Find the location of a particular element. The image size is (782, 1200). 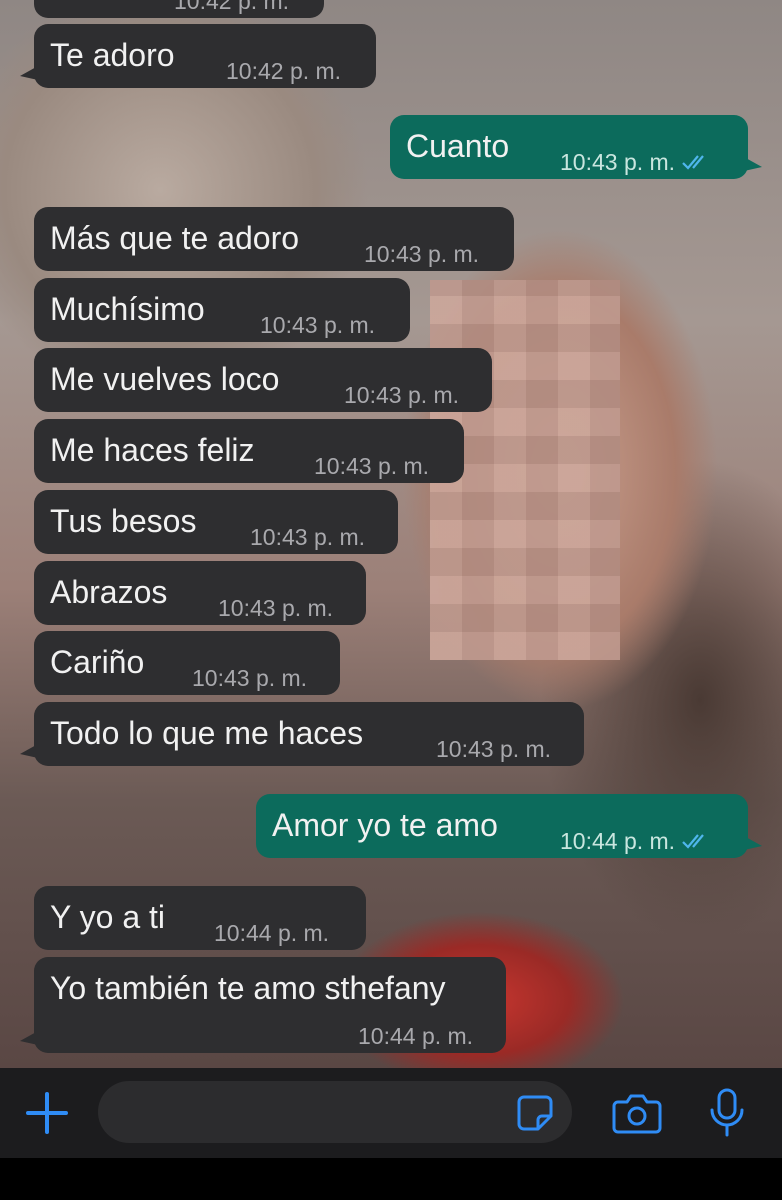

message-text: Todo lo que me haces is located at coordinates (207, 733).